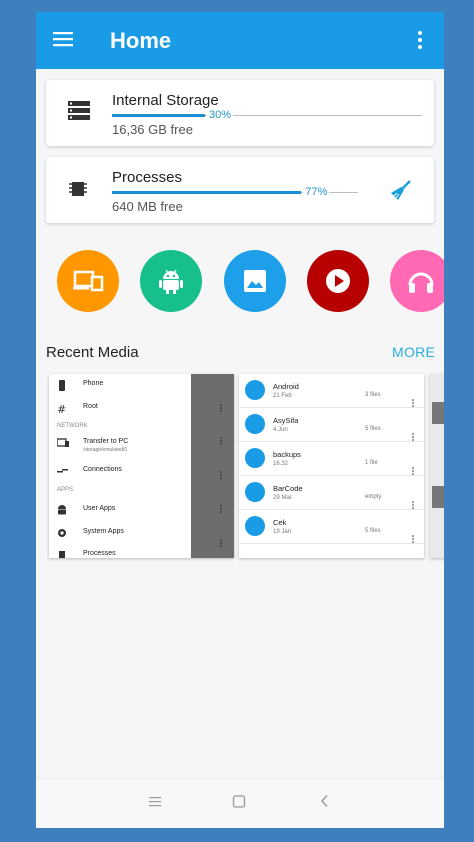  I want to click on file-row: BarCode 29 Mar empty, so click(331, 493).